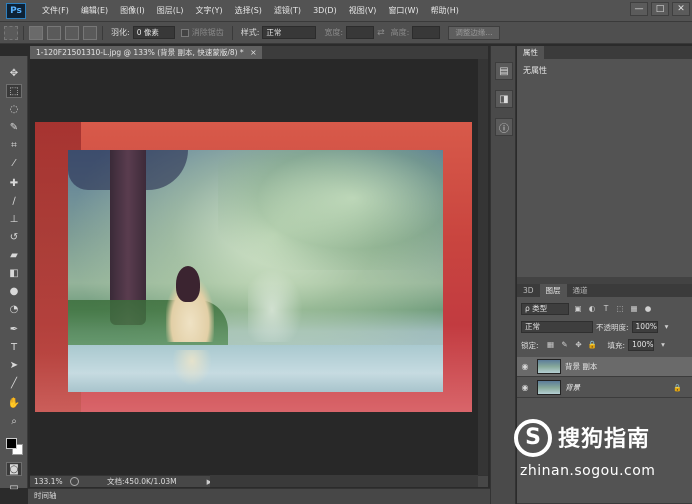  What do you see at coordinates (11, 32) in the screenshot?
I see `marquee-preset-icon` at bounding box center [11, 32].